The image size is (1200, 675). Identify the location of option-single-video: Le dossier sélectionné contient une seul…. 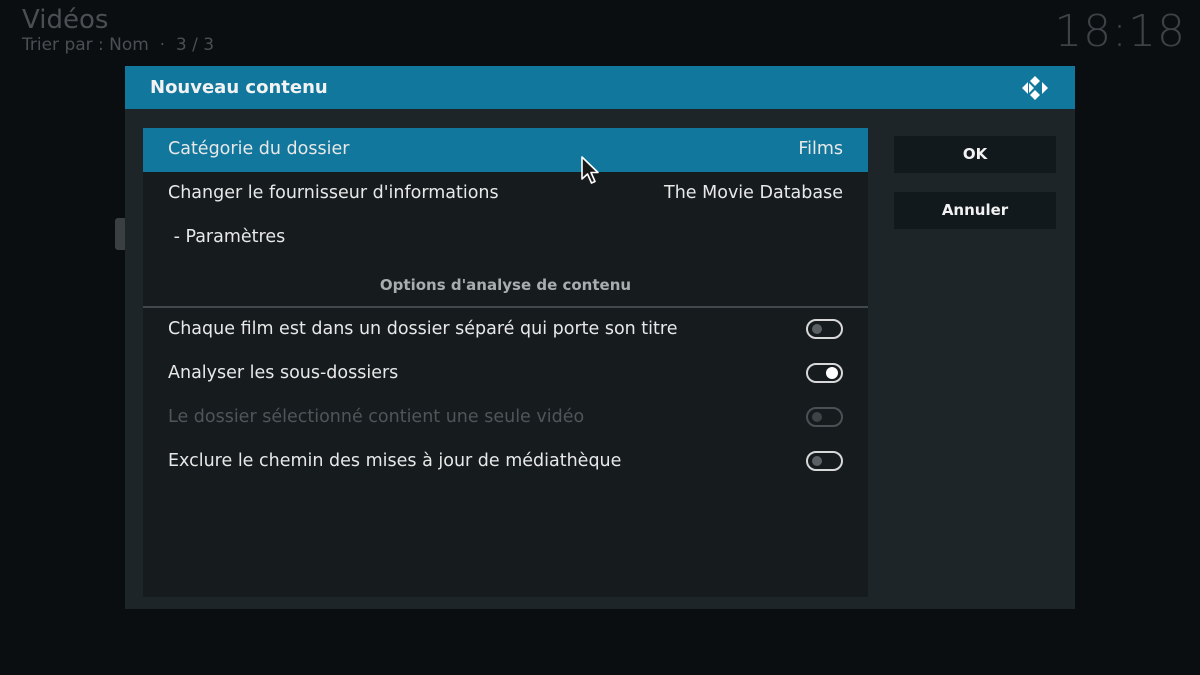
(505, 418).